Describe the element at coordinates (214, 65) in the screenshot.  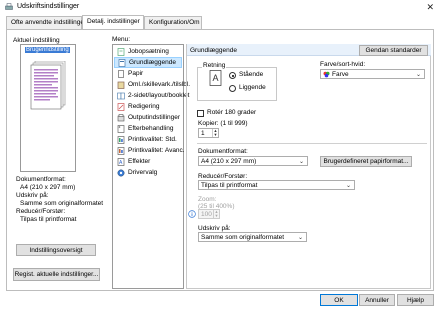
I see `orientation-label: Retning` at that location.